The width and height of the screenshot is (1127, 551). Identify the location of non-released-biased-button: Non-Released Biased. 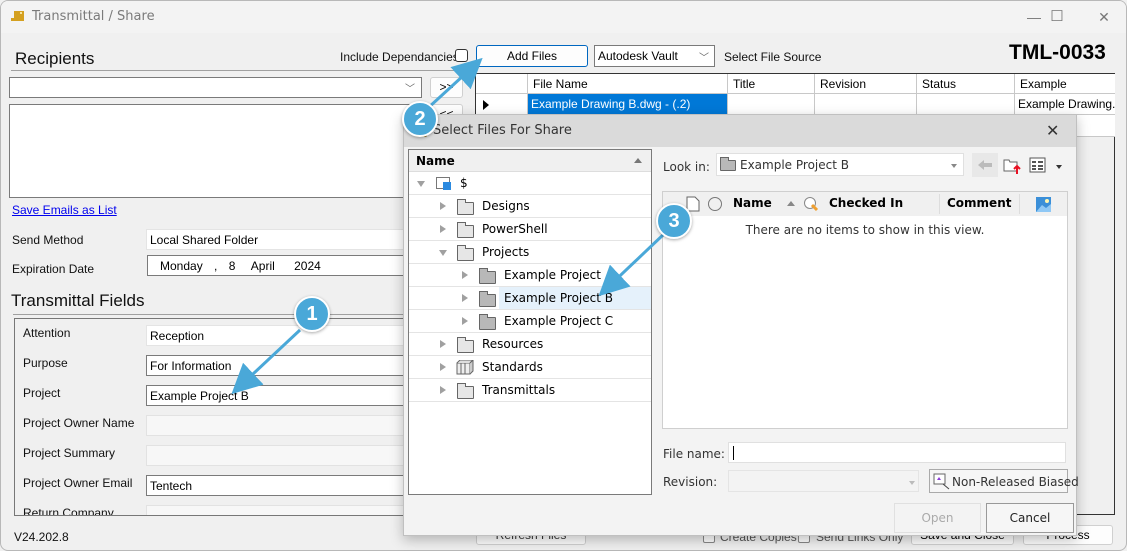
(1004, 481).